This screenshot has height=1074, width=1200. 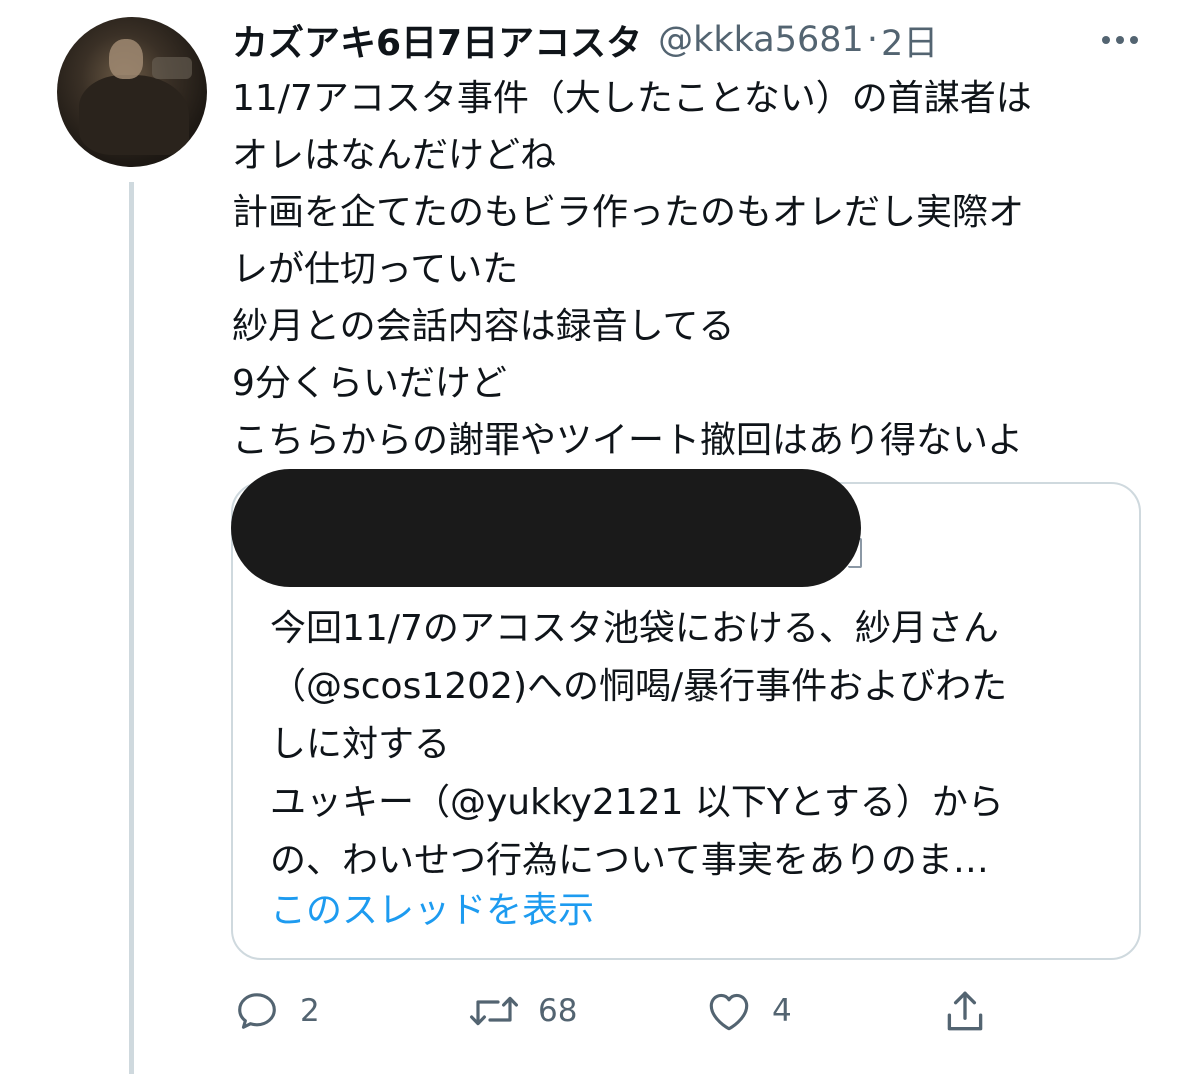 I want to click on tweet-header: カズアキ6日7日アコスタ @kkka5681 · 2日, so click(x=585, y=40).